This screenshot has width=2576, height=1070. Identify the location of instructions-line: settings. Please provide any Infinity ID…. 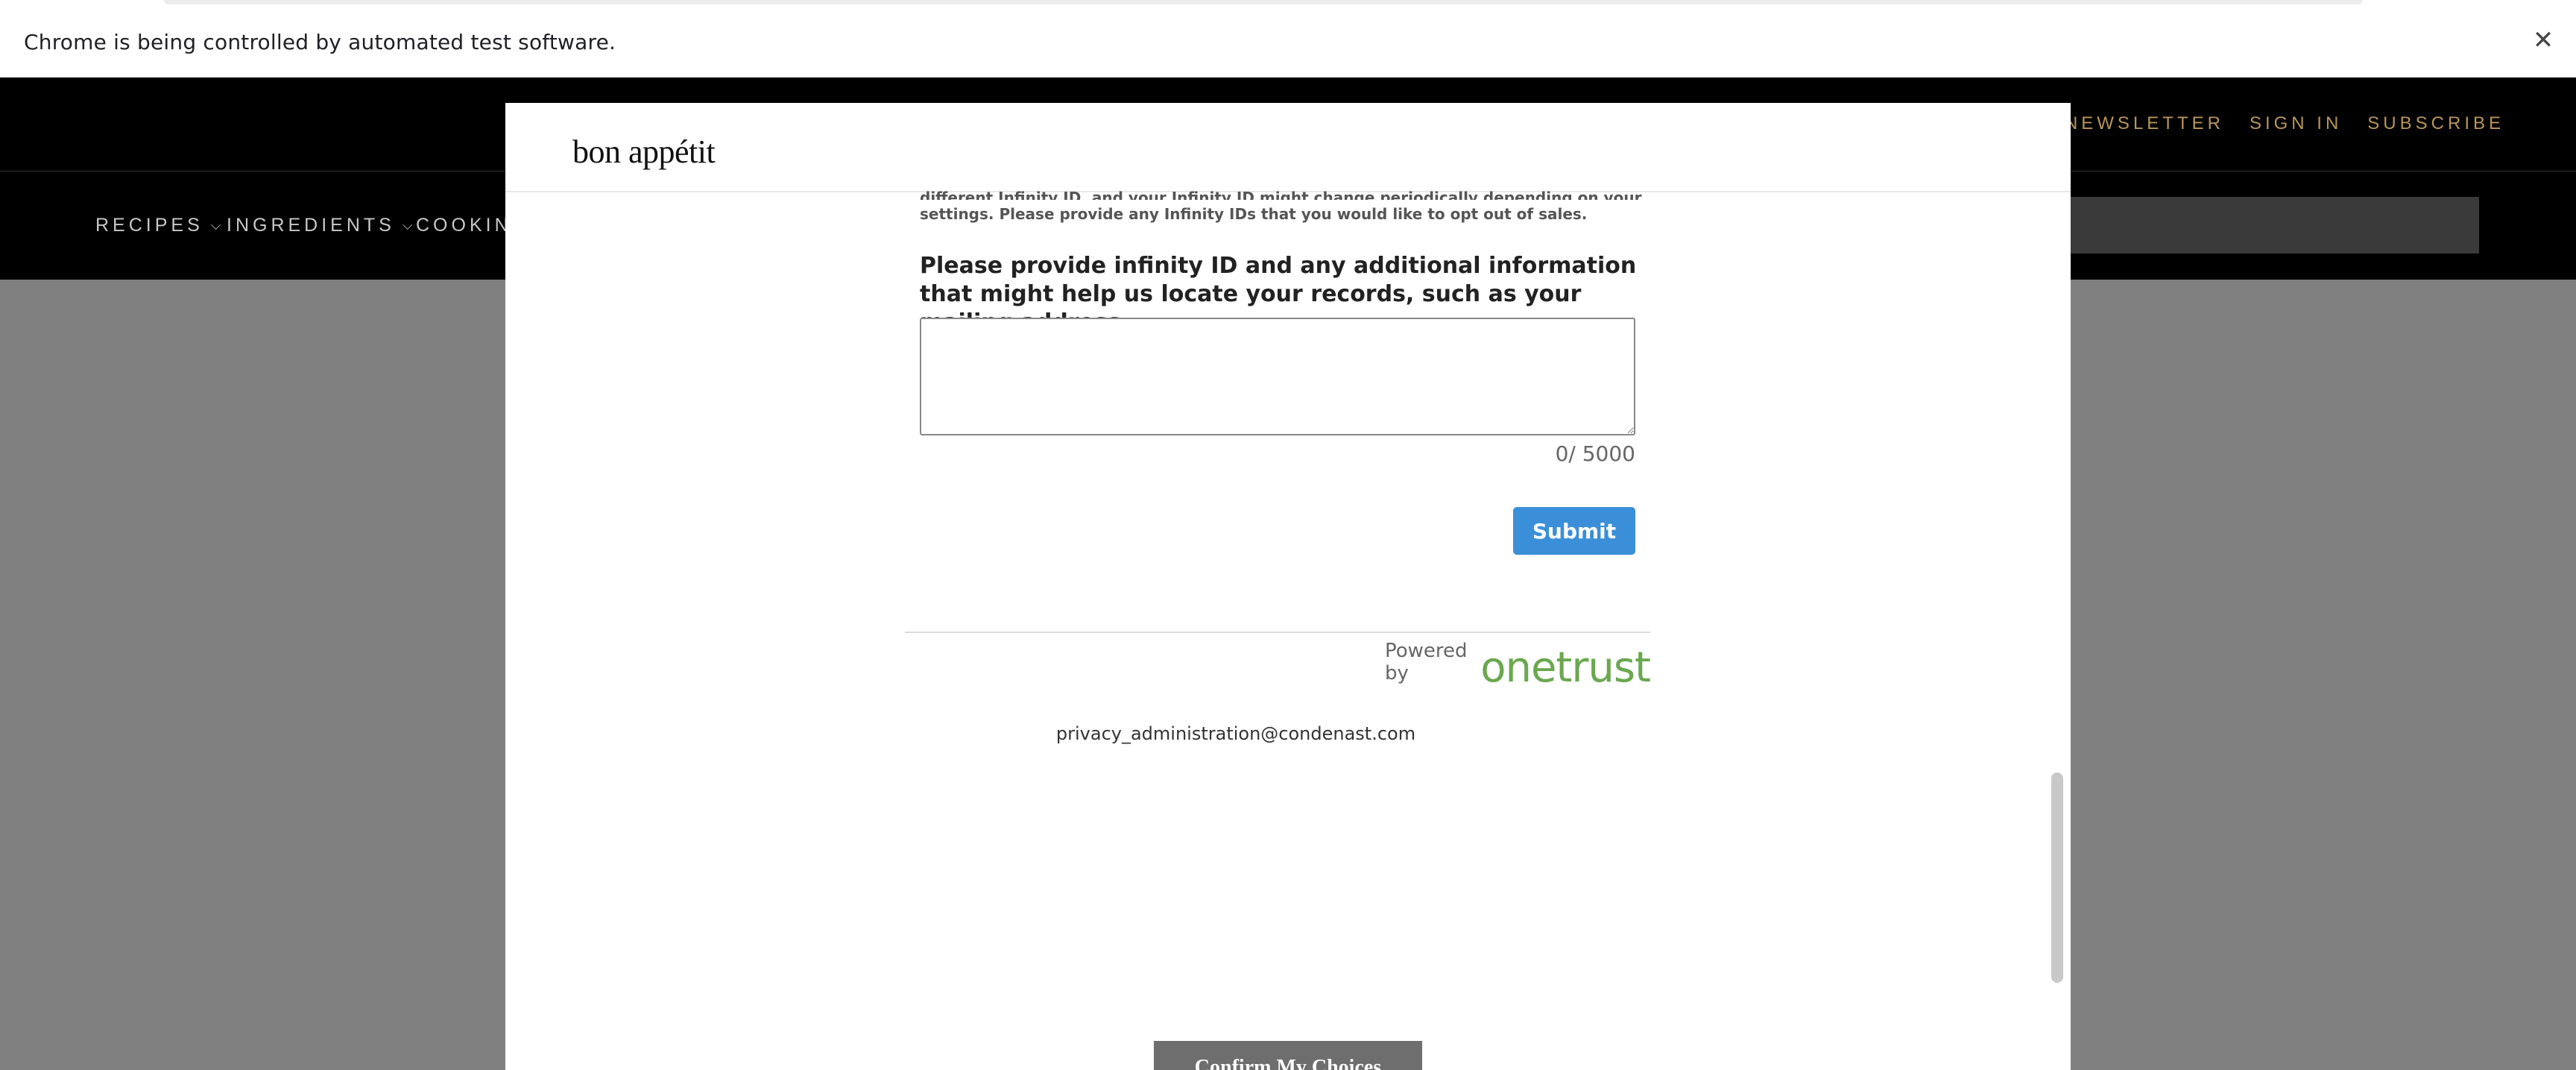
(1254, 214).